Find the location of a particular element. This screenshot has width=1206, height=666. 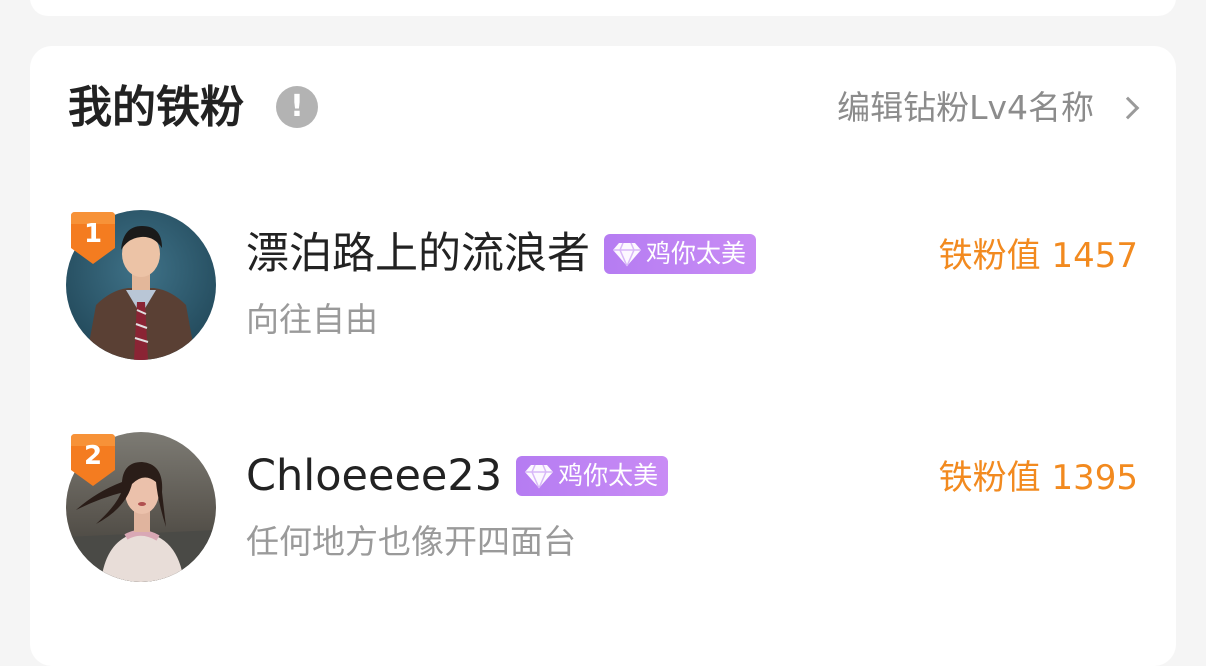

rank-number: 2 is located at coordinates (93, 456).